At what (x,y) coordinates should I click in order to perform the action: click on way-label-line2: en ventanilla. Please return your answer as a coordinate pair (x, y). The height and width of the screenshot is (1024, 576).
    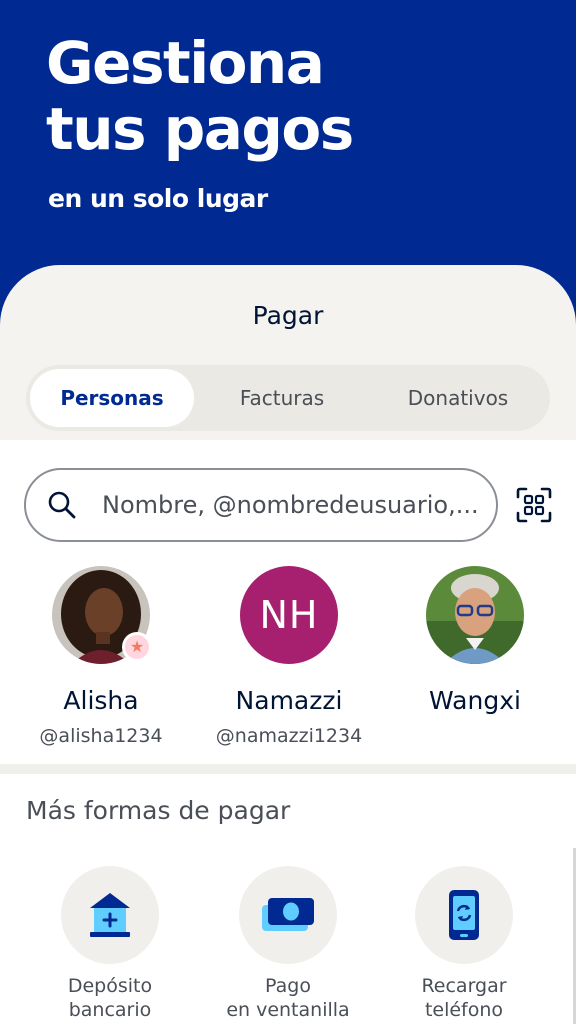
    Looking at the image, I should click on (288, 1010).